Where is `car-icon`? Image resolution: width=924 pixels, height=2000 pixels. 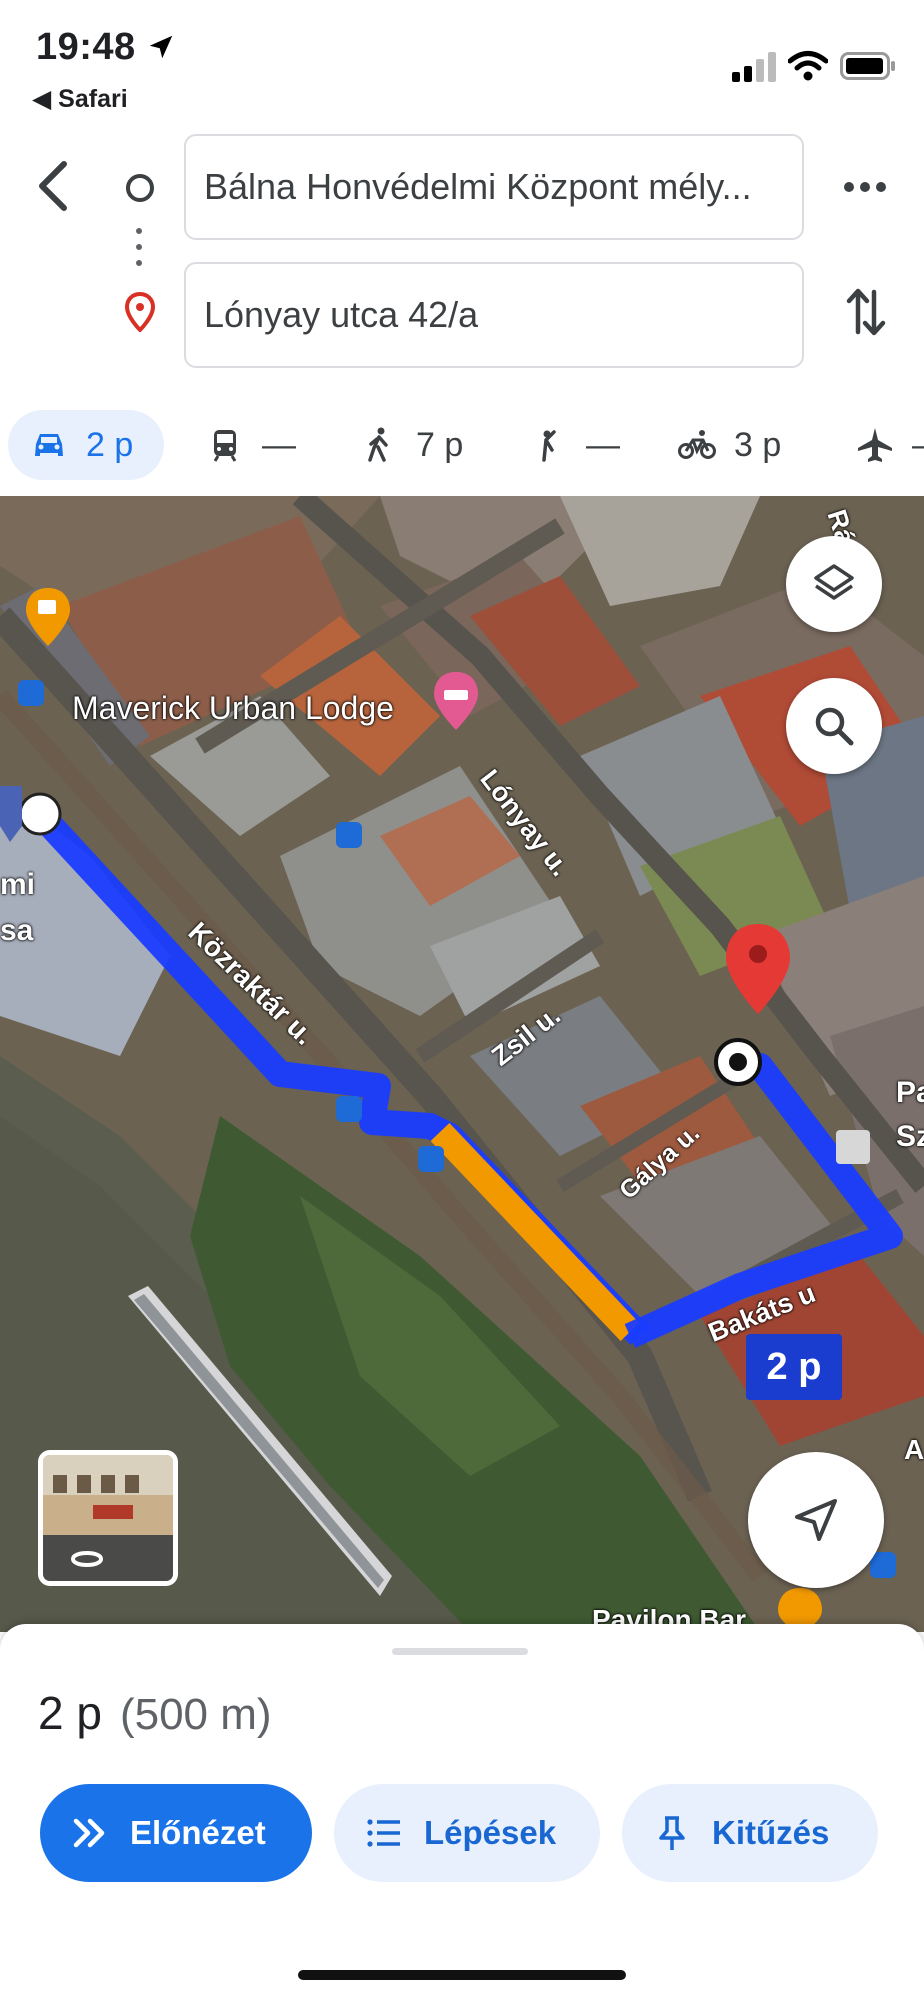
car-icon is located at coordinates (49, 445).